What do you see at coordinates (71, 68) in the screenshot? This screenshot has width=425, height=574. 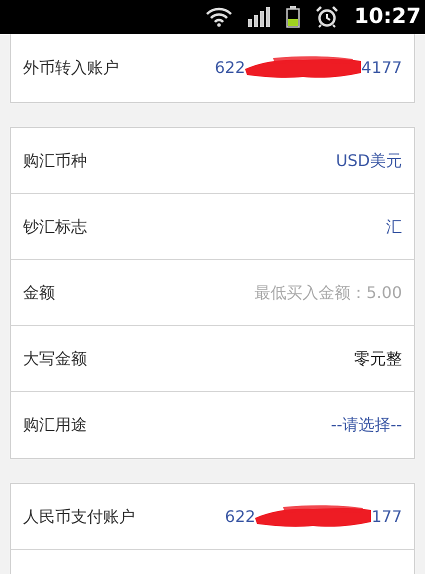 I see `field-label: 外币转入账户` at bounding box center [71, 68].